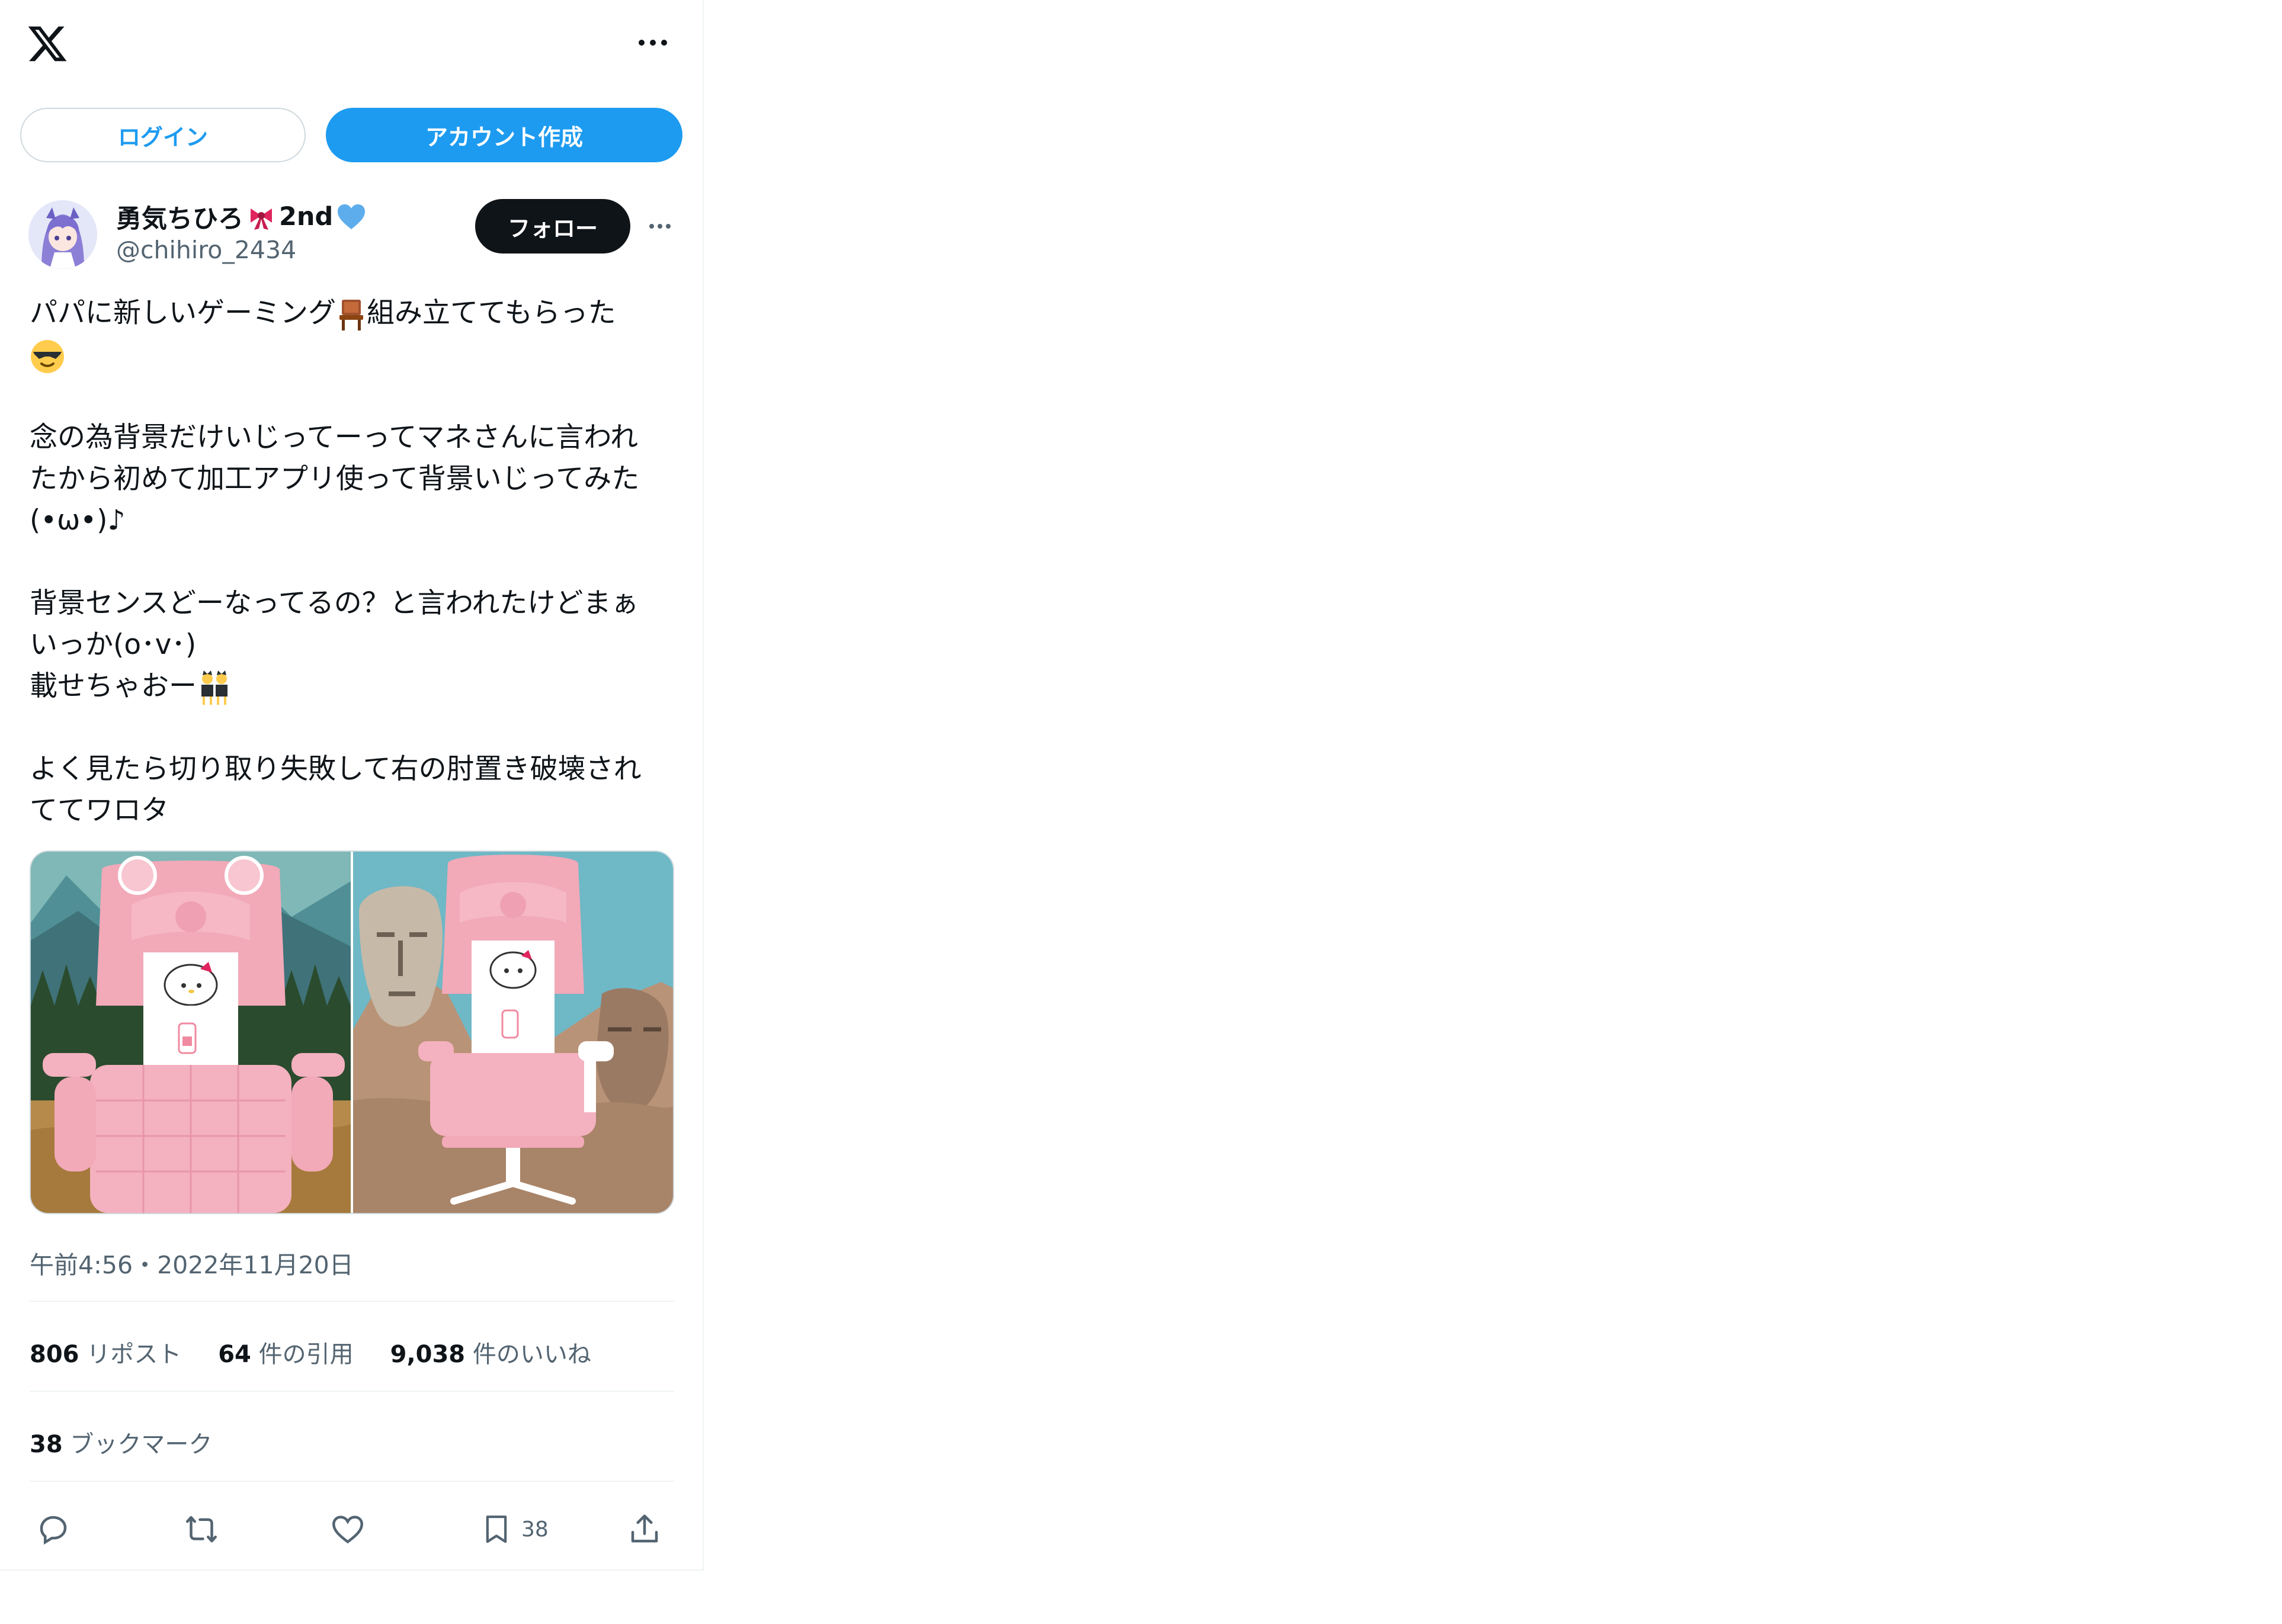 Image resolution: width=2282 pixels, height=1624 pixels. Describe the element at coordinates (47, 356) in the screenshot. I see `sunglasses-emoji-icon` at that location.